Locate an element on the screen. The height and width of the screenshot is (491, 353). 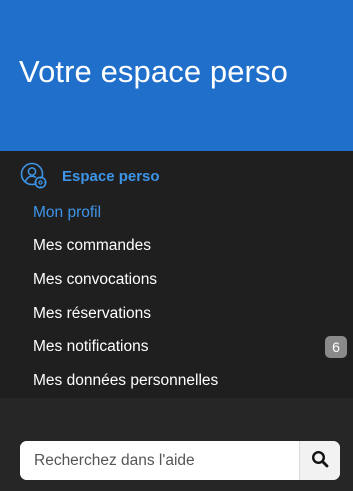
help-search-form is located at coordinates (180, 460).